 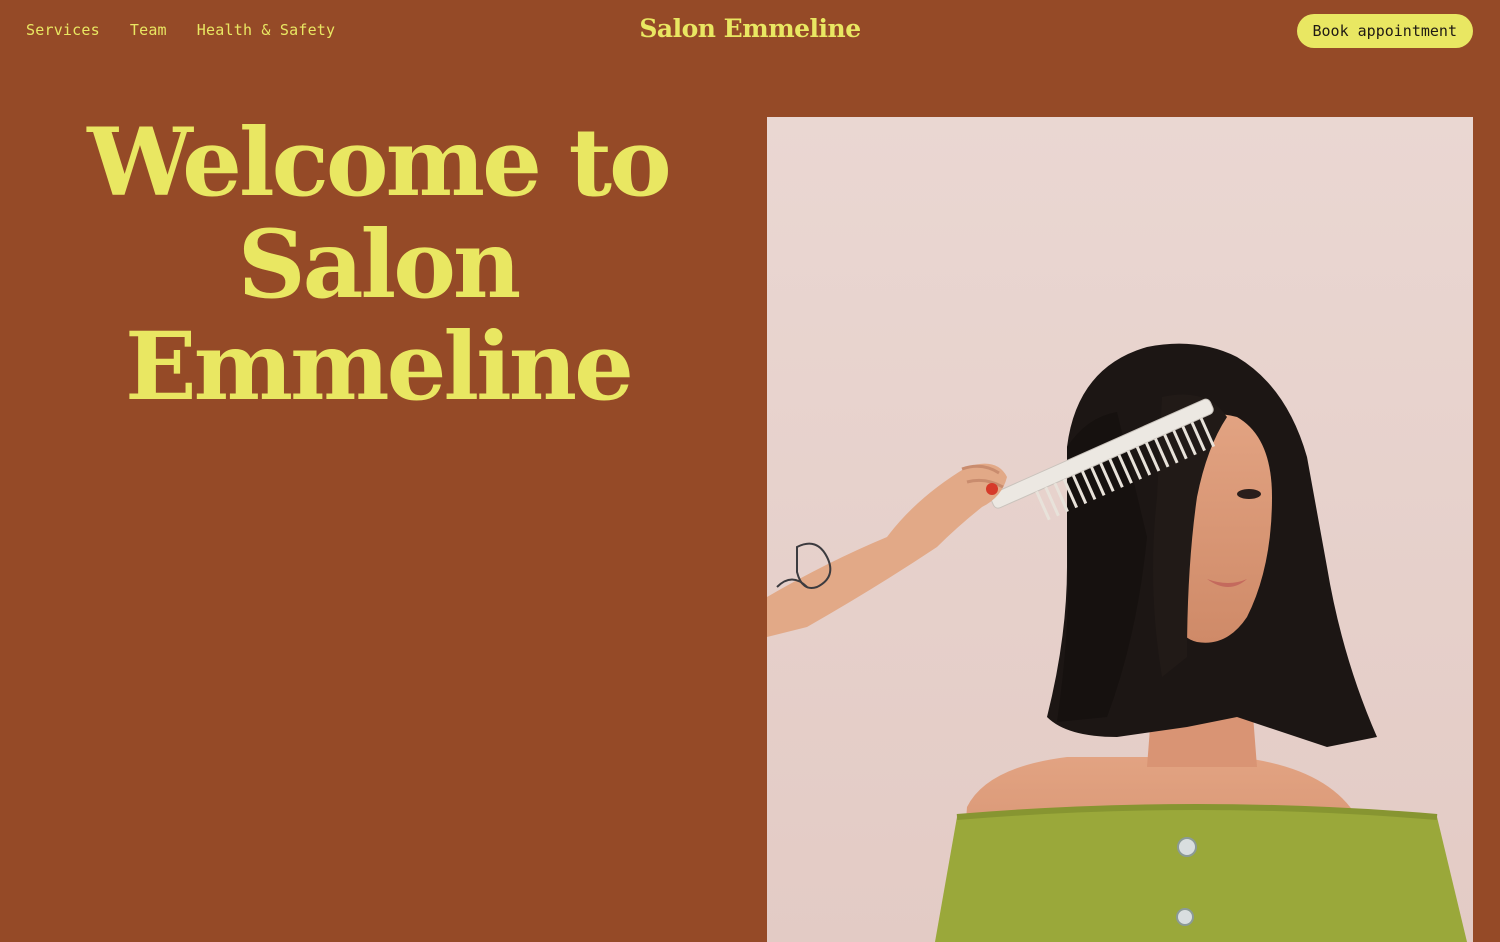 I want to click on nav-link-services: Services, so click(x=63, y=30).